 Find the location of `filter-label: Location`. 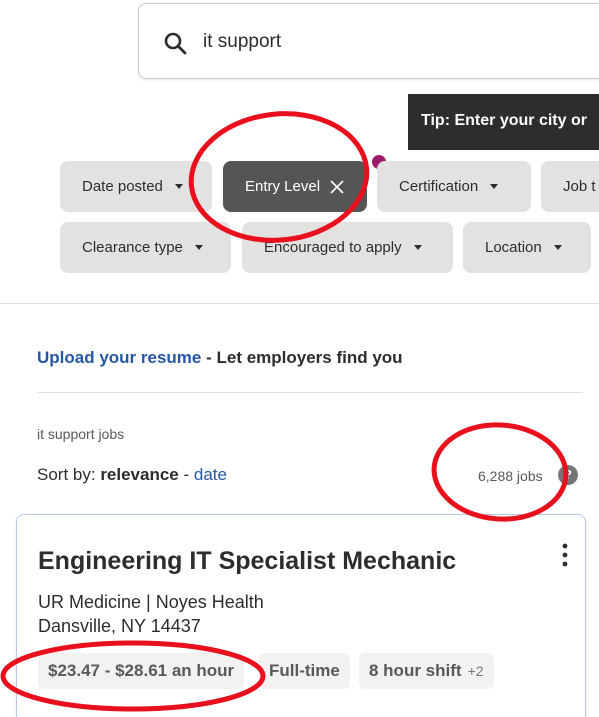

filter-label: Location is located at coordinates (513, 247).